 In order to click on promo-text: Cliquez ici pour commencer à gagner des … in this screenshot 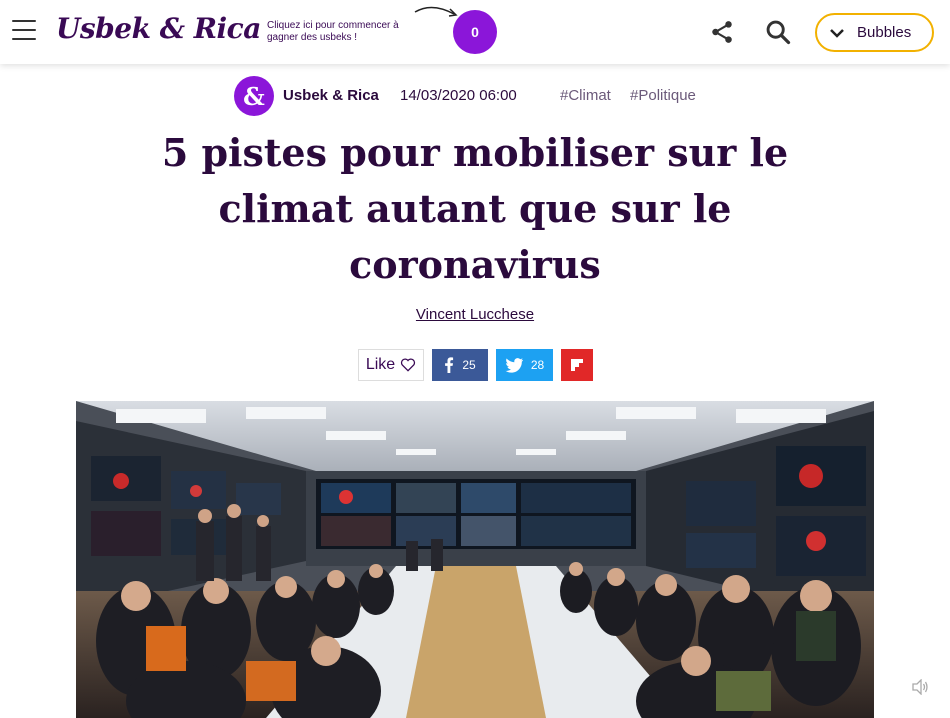, I will do `click(342, 32)`.